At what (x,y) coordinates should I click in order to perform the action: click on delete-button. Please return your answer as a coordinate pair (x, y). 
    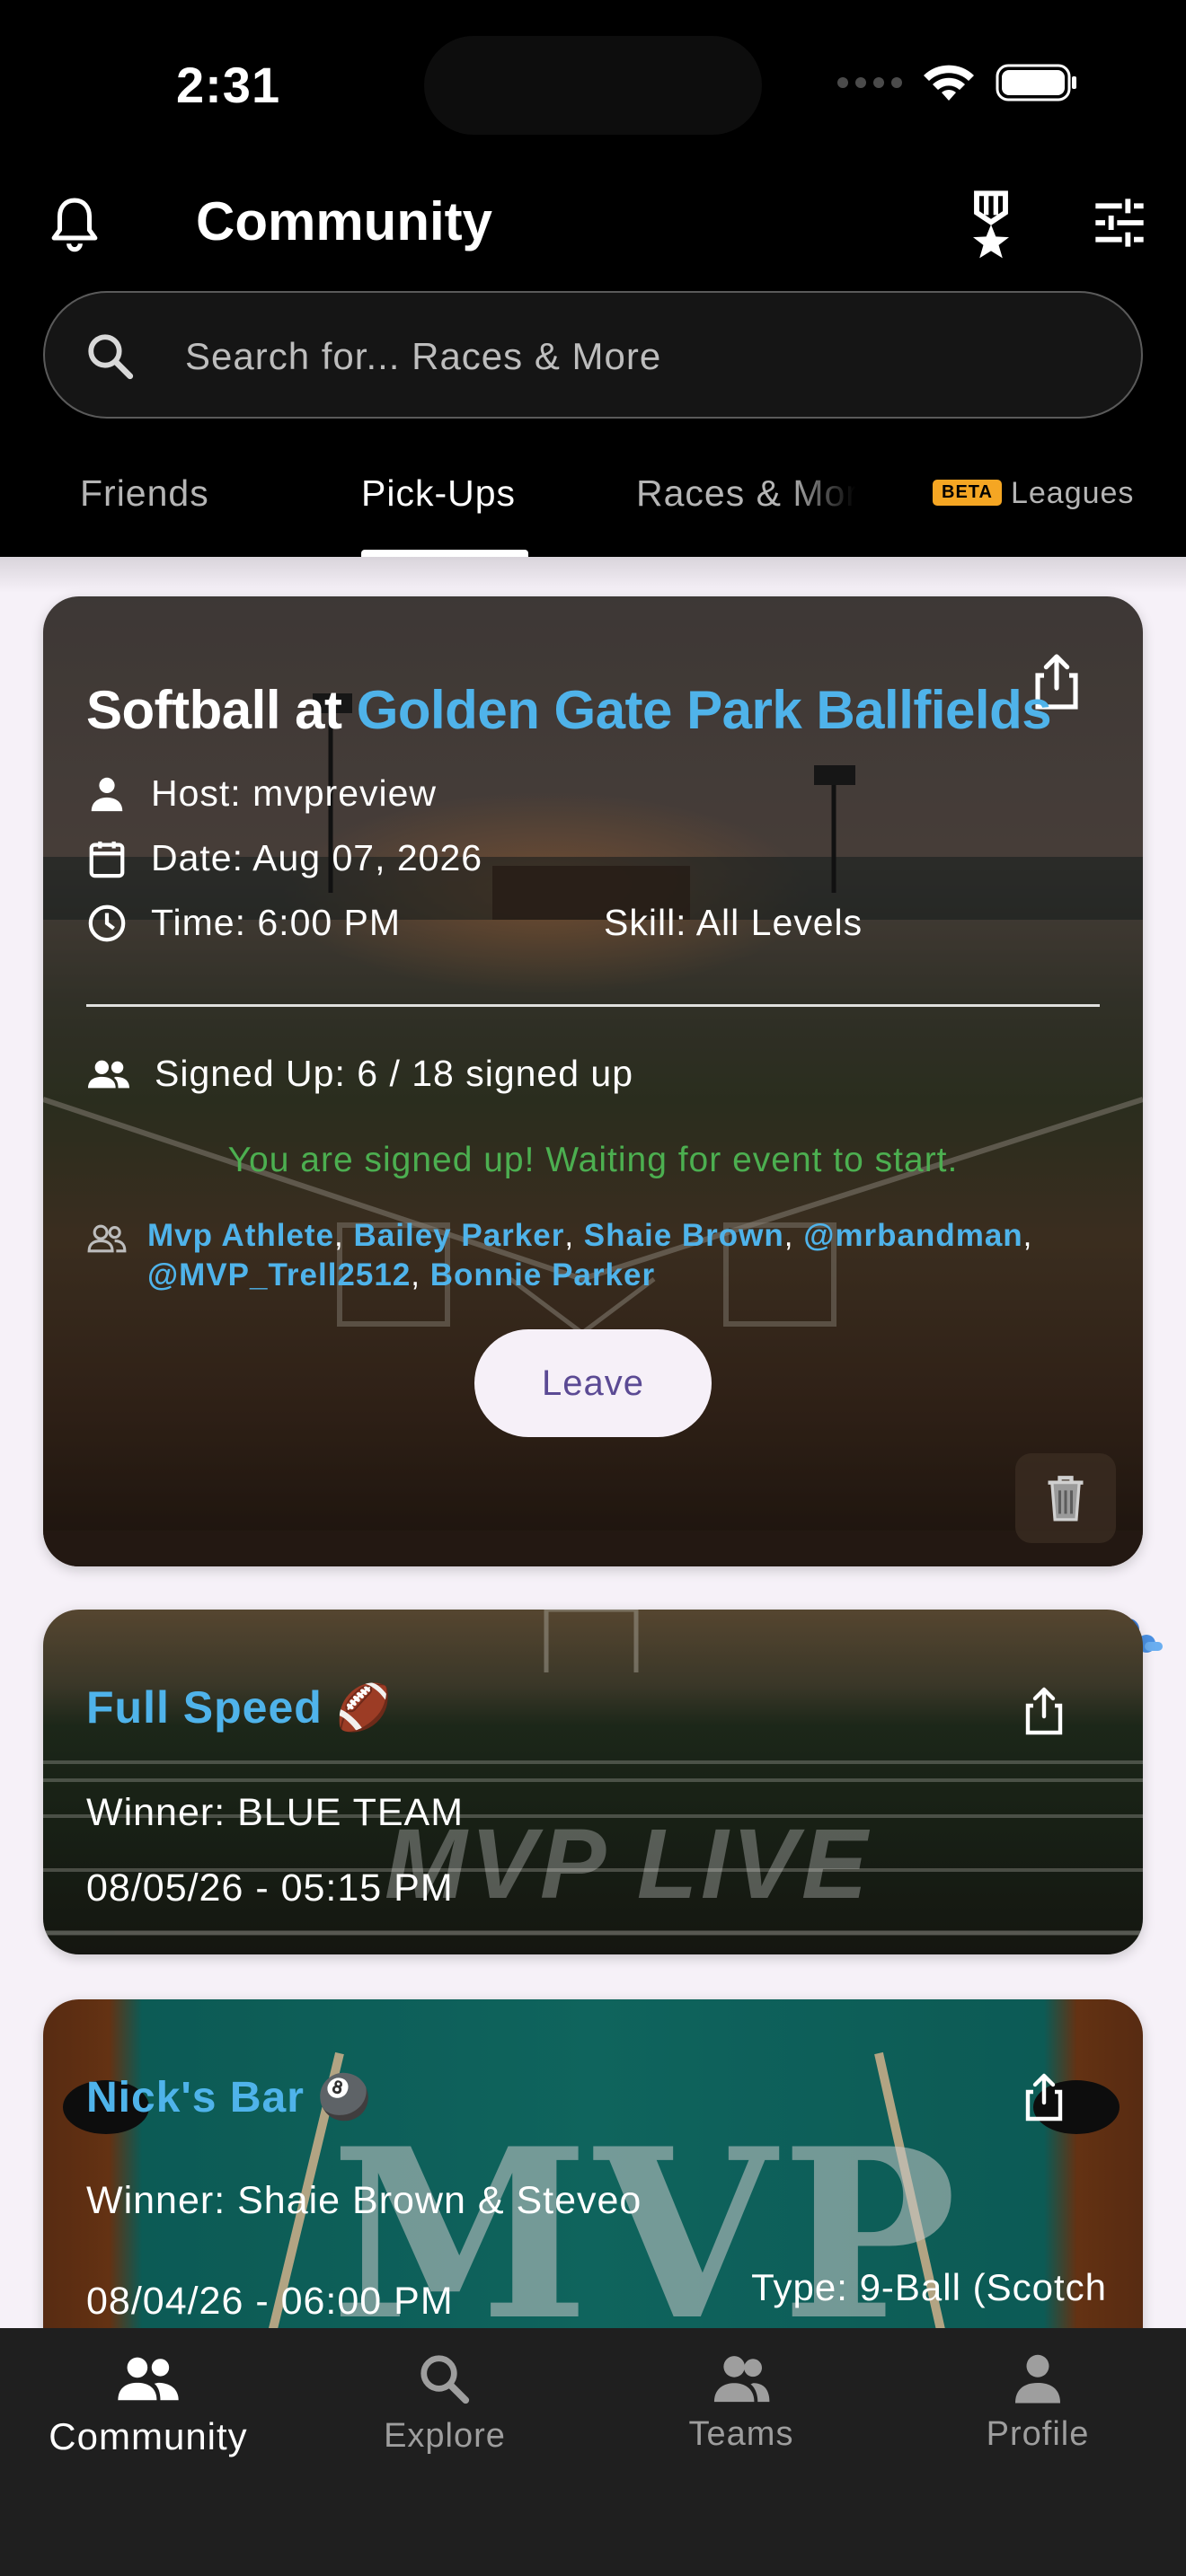
    Looking at the image, I should click on (1065, 1498).